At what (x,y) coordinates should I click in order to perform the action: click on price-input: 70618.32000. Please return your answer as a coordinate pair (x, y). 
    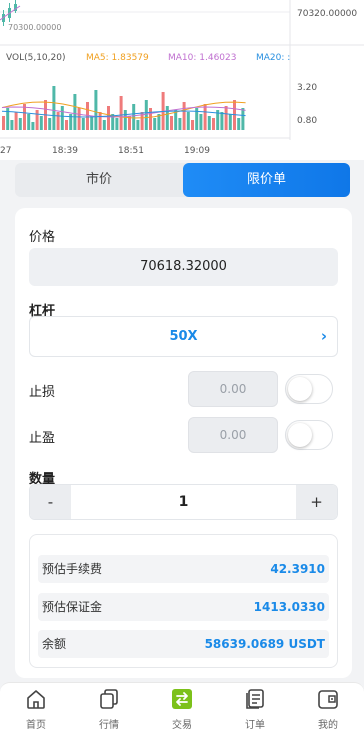
    Looking at the image, I should click on (183, 267).